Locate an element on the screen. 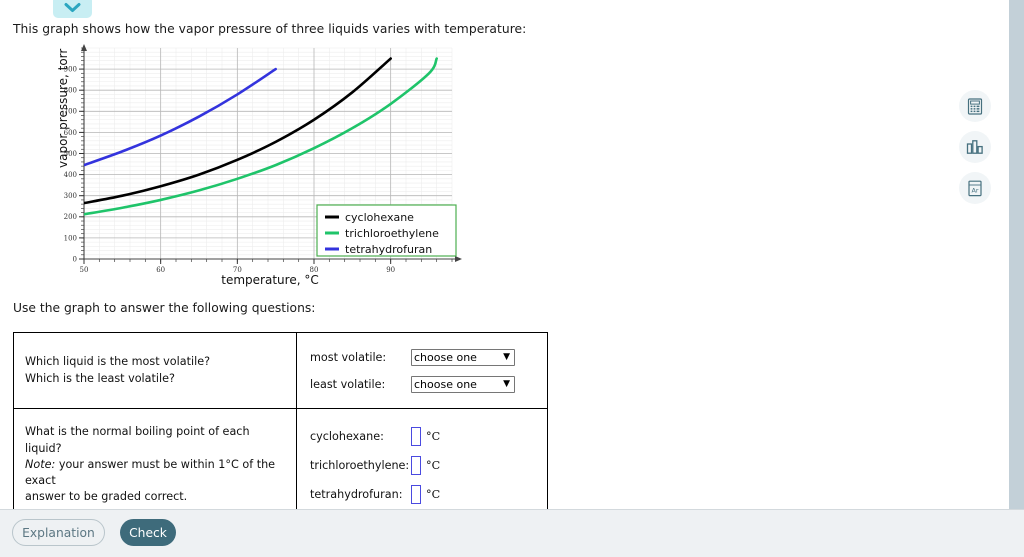  periodic-table-button: Ar is located at coordinates (975, 188).